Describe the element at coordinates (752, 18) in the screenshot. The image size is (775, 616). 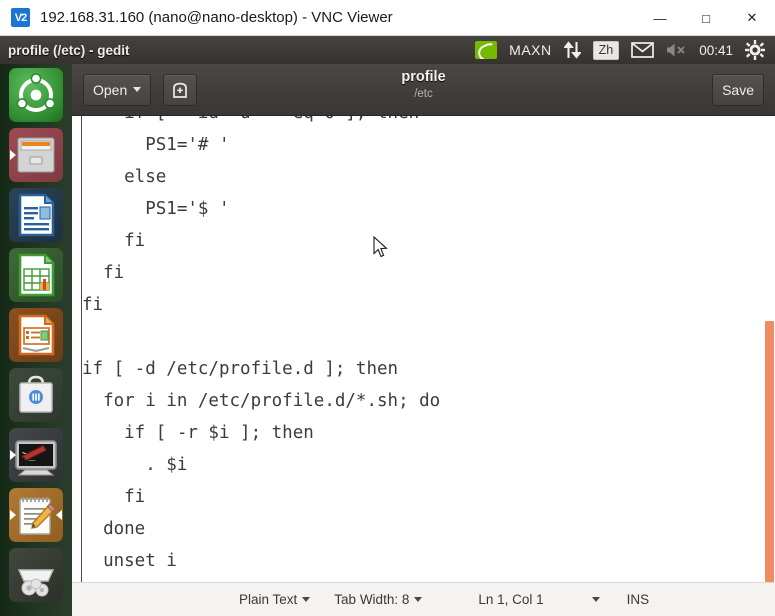
I see `close-button: ✕` at that location.